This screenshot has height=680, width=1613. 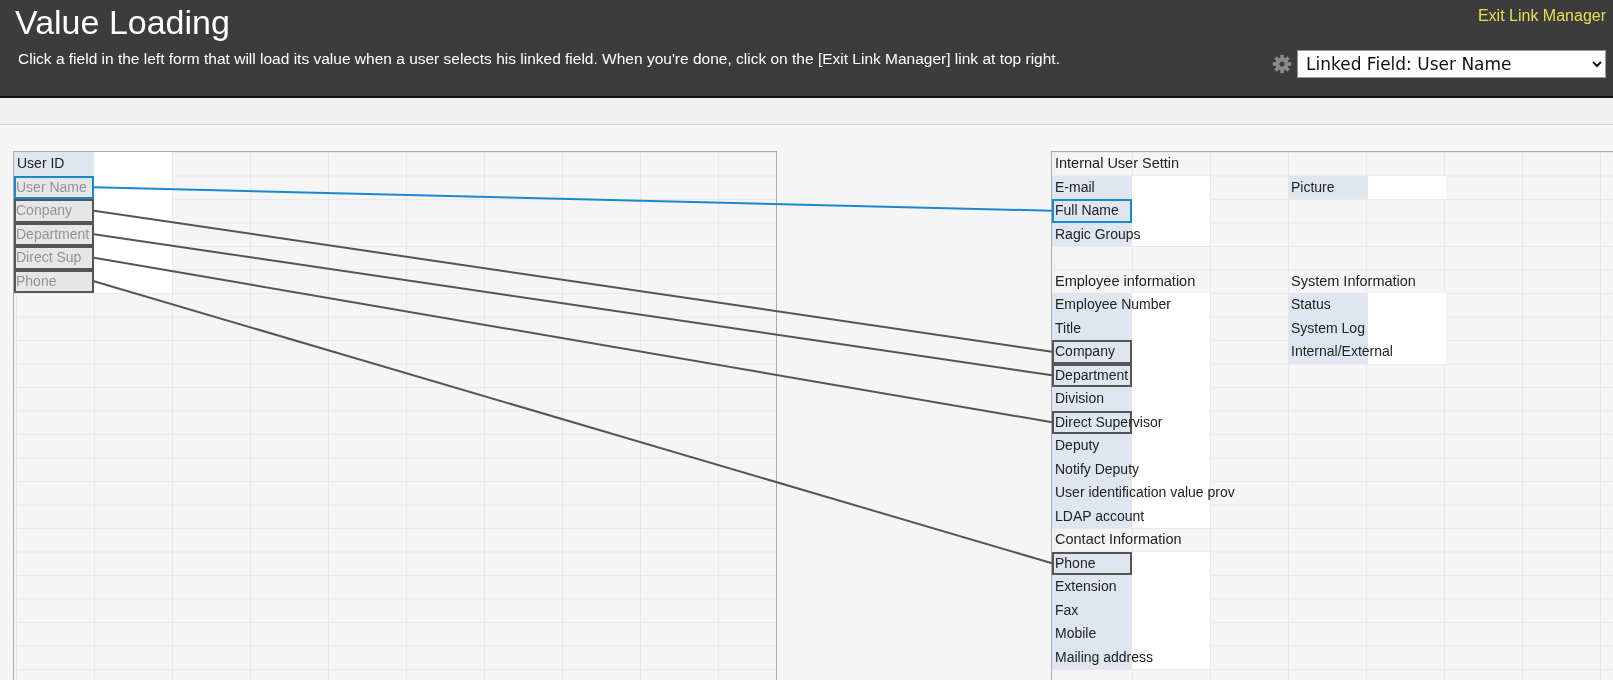 What do you see at coordinates (1328, 187) in the screenshot?
I see `field-label: Picture` at bounding box center [1328, 187].